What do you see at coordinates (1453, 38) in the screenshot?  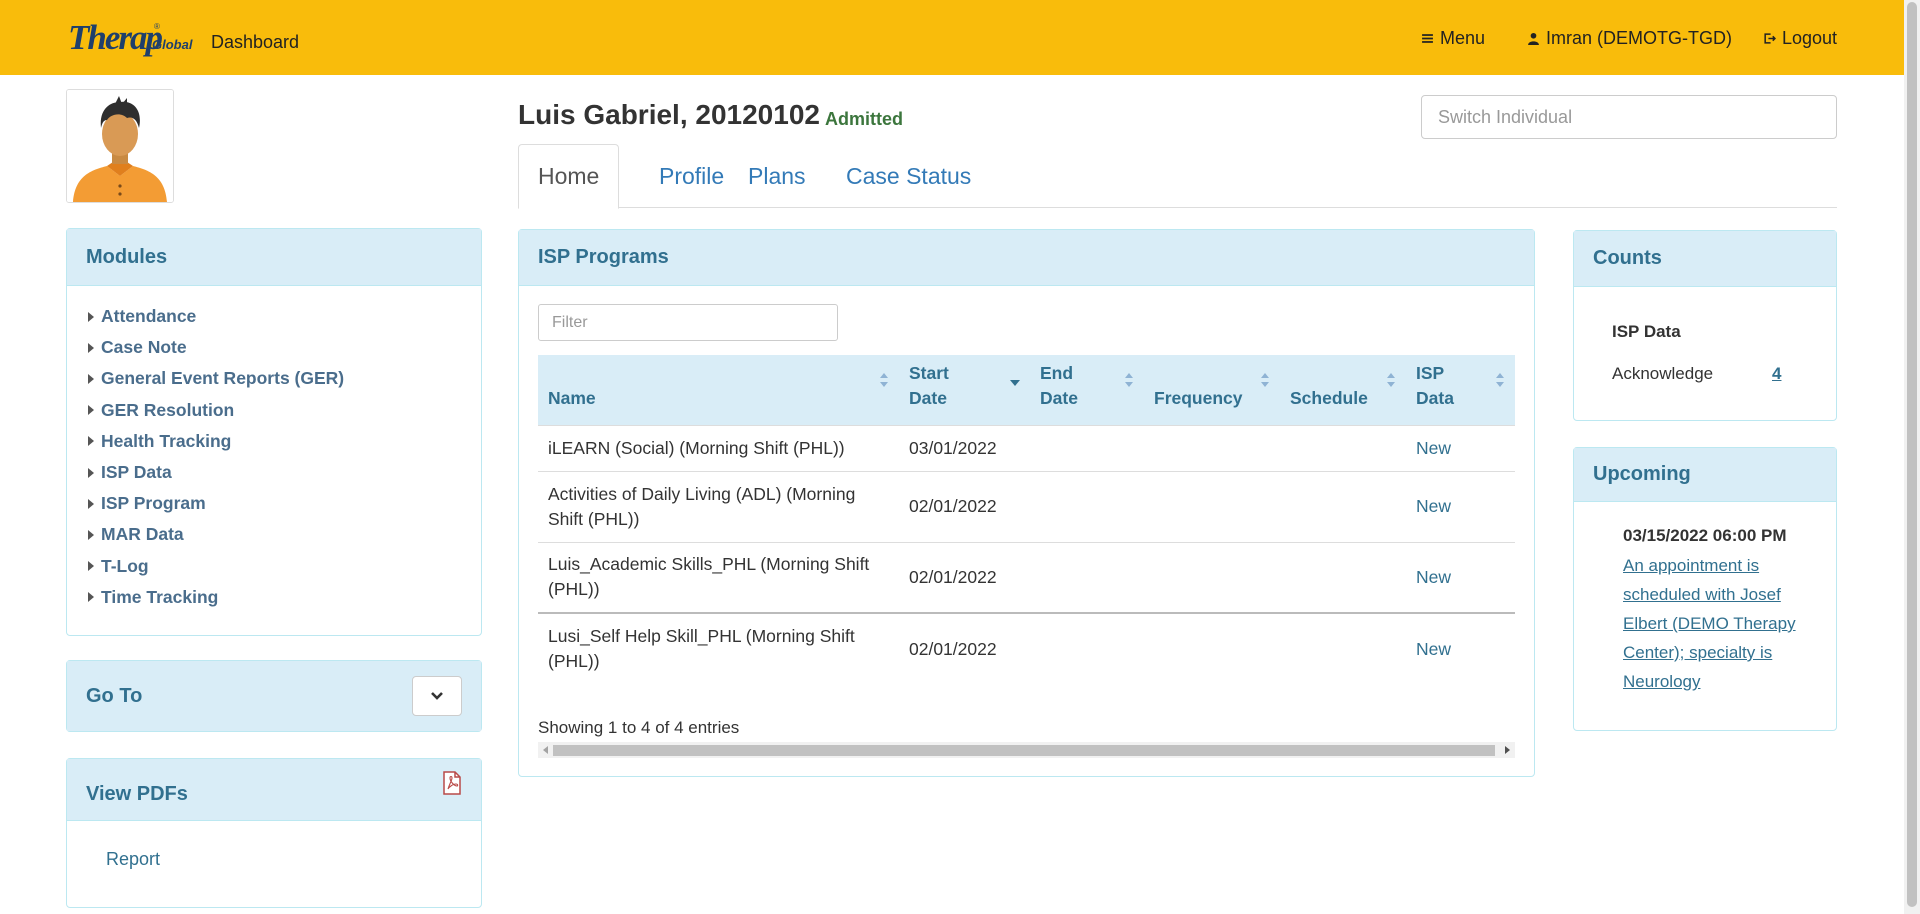 I see `menu-button: Menu` at bounding box center [1453, 38].